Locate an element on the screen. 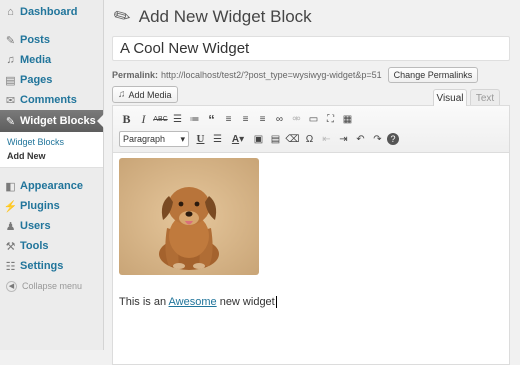  pages-icon: ▤ is located at coordinates (10, 80).